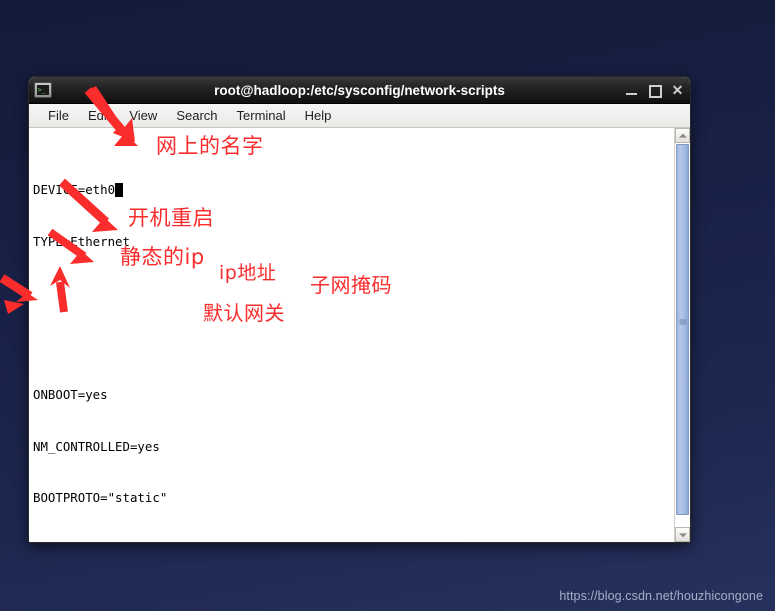  Describe the element at coordinates (631, 90) in the screenshot. I see `minimize-button` at that location.